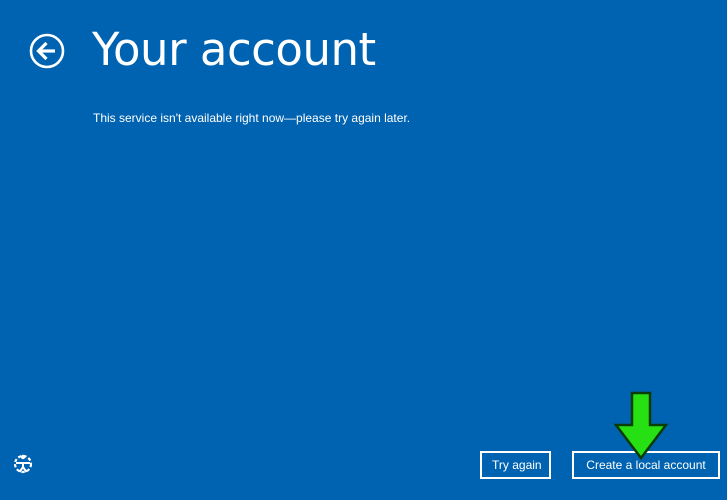 This screenshot has width=727, height=500. I want to click on back-arrow-icon, so click(47, 51).